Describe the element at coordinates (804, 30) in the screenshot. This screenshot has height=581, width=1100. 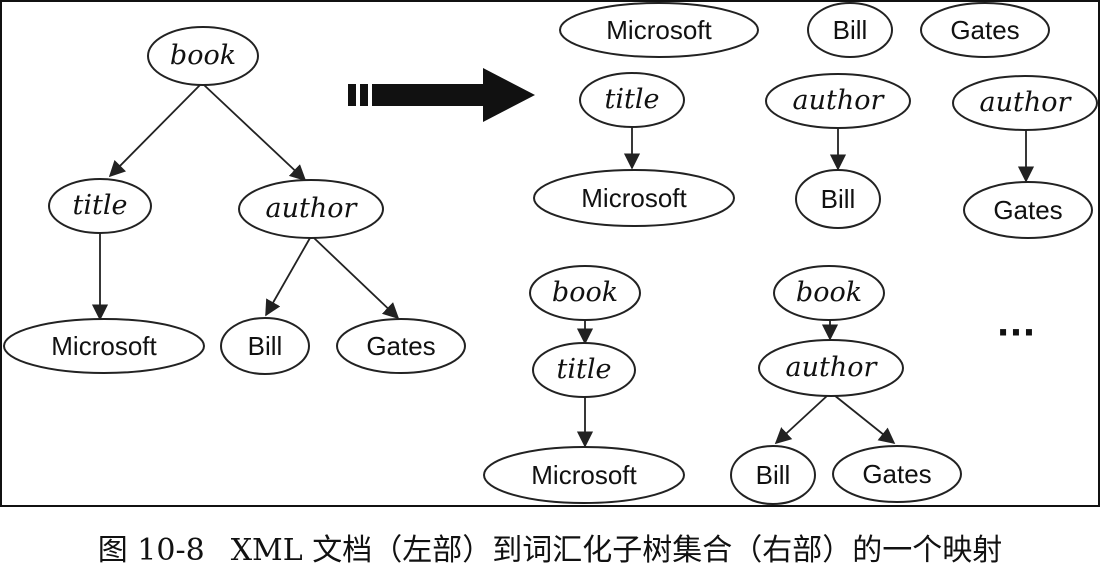
I see `right-row1-single-nodes: Microsoft Bill Gates` at that location.